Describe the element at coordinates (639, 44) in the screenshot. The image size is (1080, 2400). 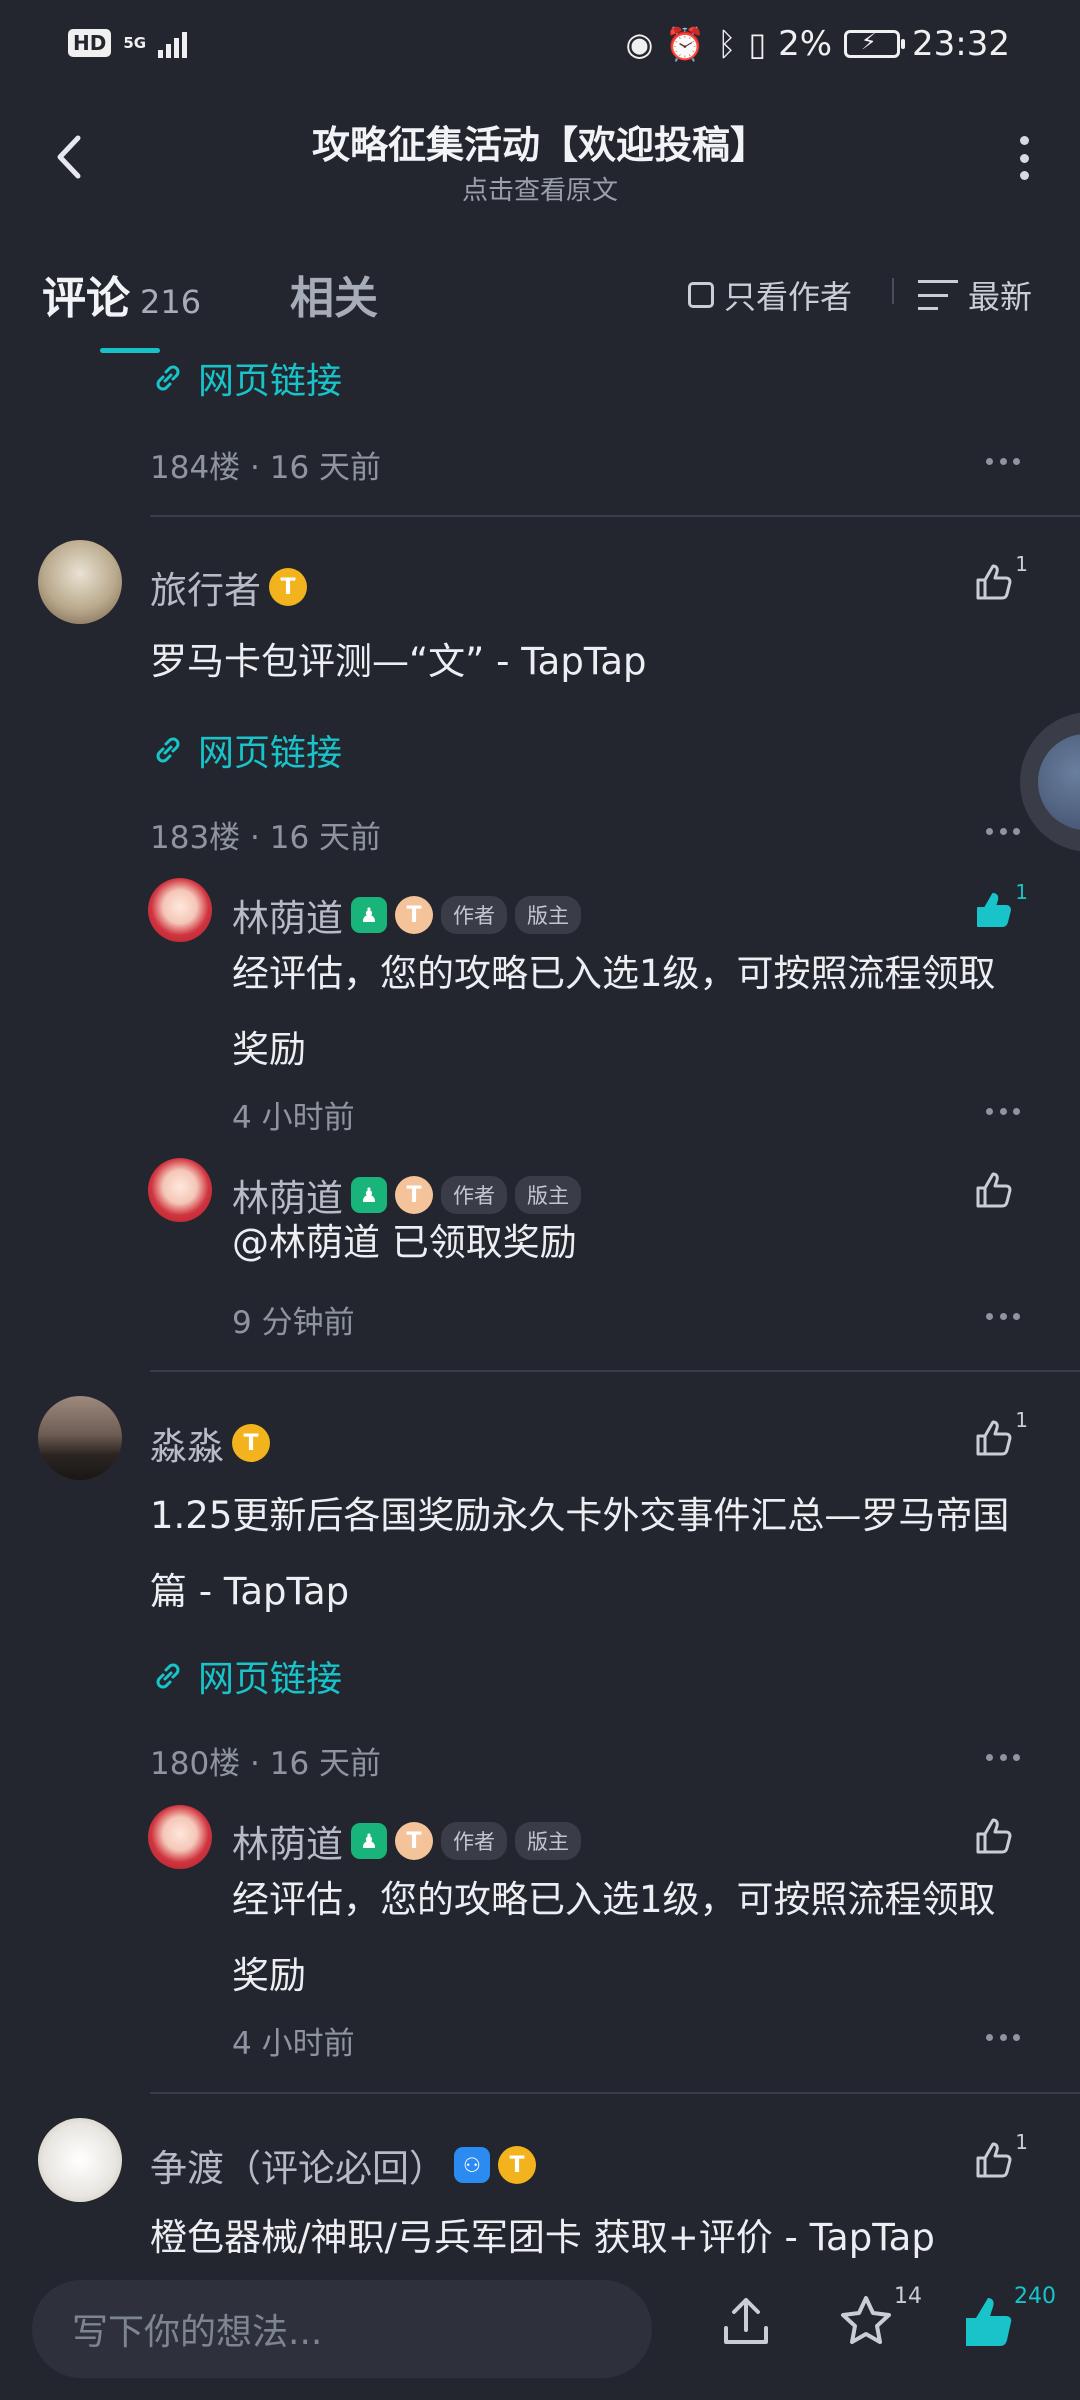
I see `eye-icon: ◉` at that location.